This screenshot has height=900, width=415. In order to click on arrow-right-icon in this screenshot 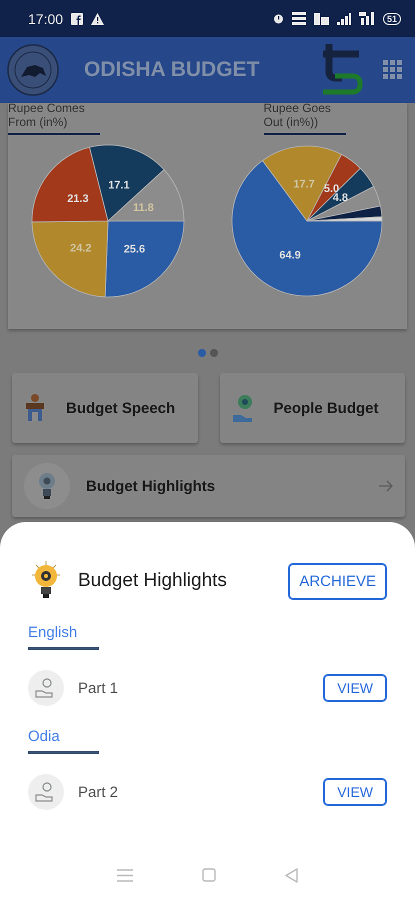, I will do `click(386, 486)`.